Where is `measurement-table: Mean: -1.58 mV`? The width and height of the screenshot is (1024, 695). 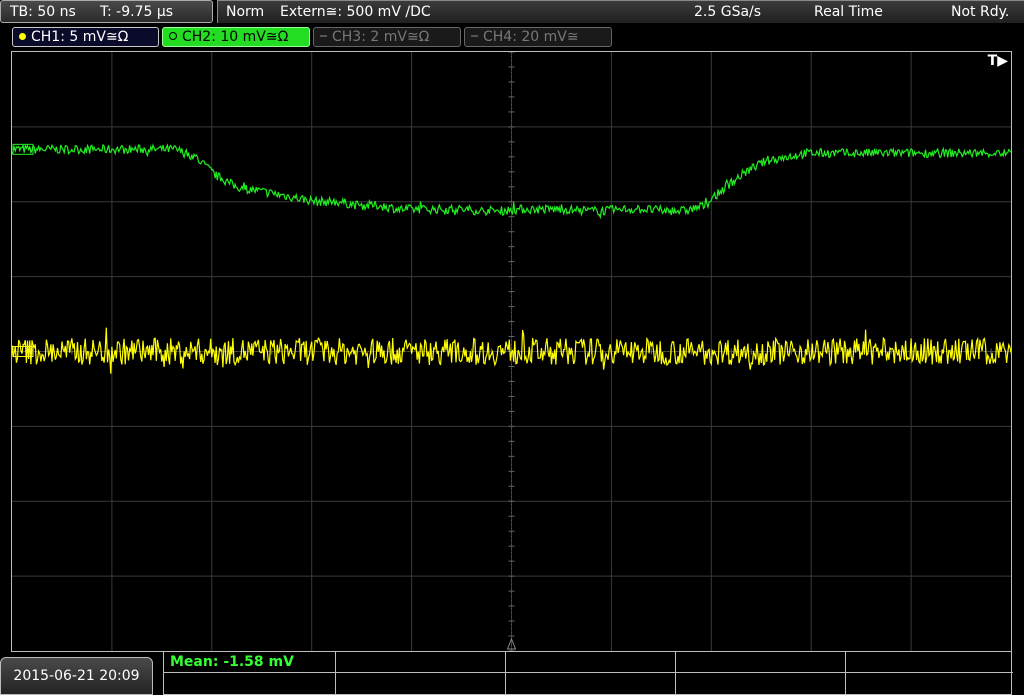
measurement-table: Mean: -1.58 mV is located at coordinates (588, 673).